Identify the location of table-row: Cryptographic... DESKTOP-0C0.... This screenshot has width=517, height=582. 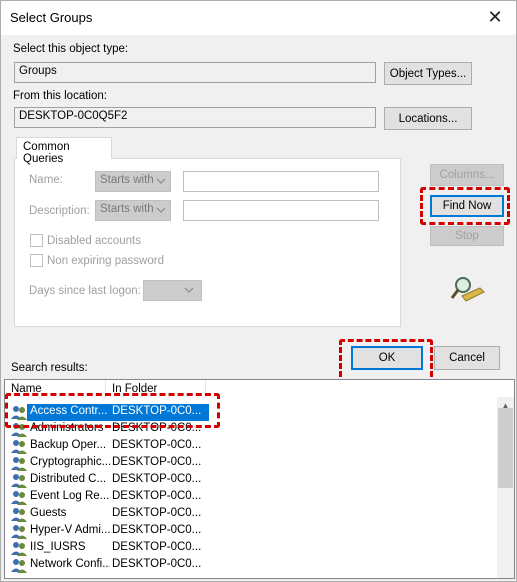
(253, 463).